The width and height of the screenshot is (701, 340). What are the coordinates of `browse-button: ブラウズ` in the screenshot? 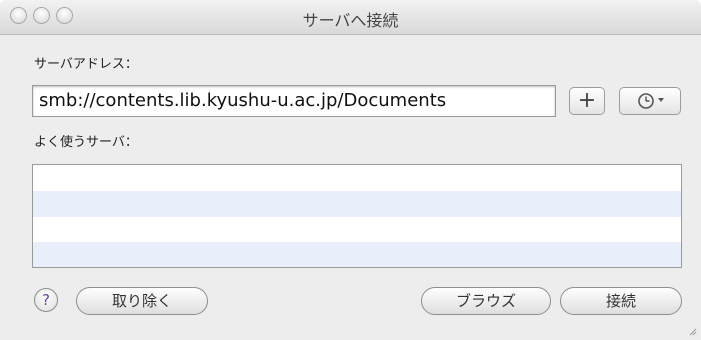 It's located at (486, 301).